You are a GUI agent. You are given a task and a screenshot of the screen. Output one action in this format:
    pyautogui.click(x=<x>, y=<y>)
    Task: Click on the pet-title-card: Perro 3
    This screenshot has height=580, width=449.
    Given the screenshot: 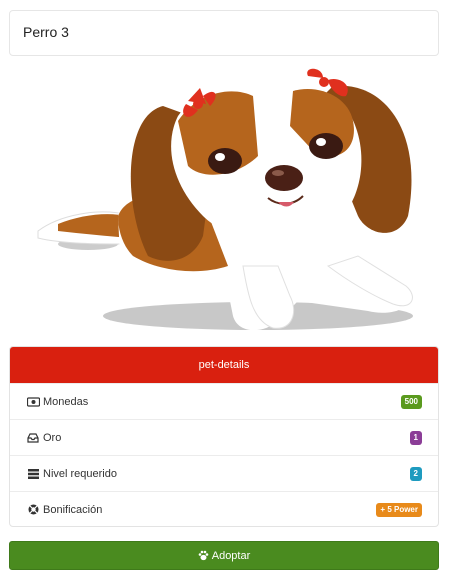 What is the action you would take?
    pyautogui.click(x=224, y=33)
    